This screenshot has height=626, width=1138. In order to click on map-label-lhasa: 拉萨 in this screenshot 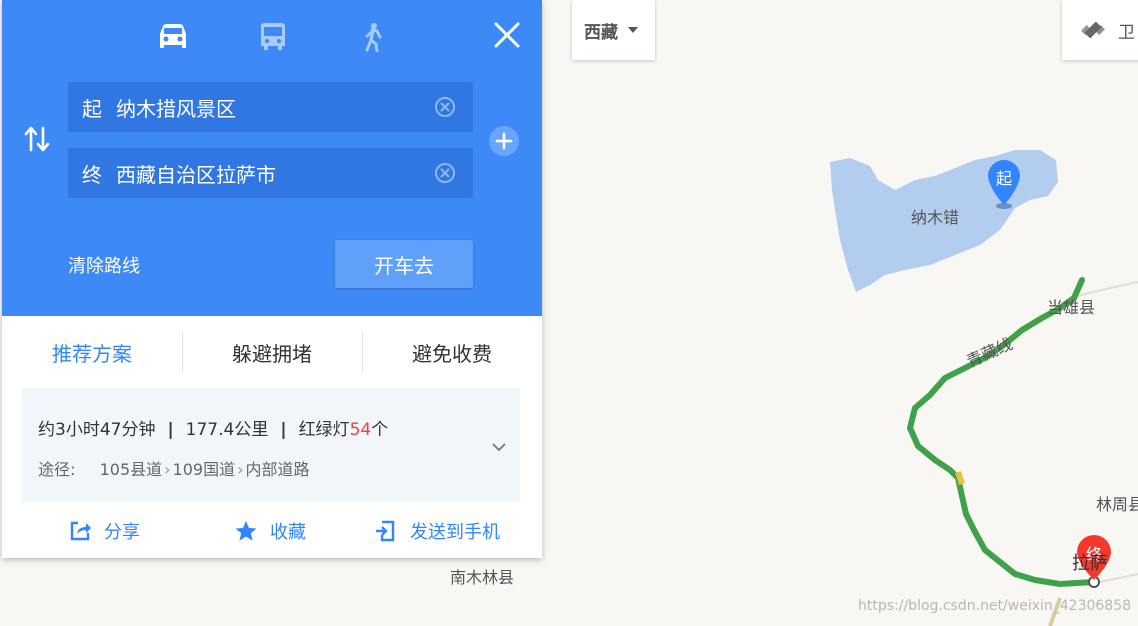, I will do `click(1090, 563)`.